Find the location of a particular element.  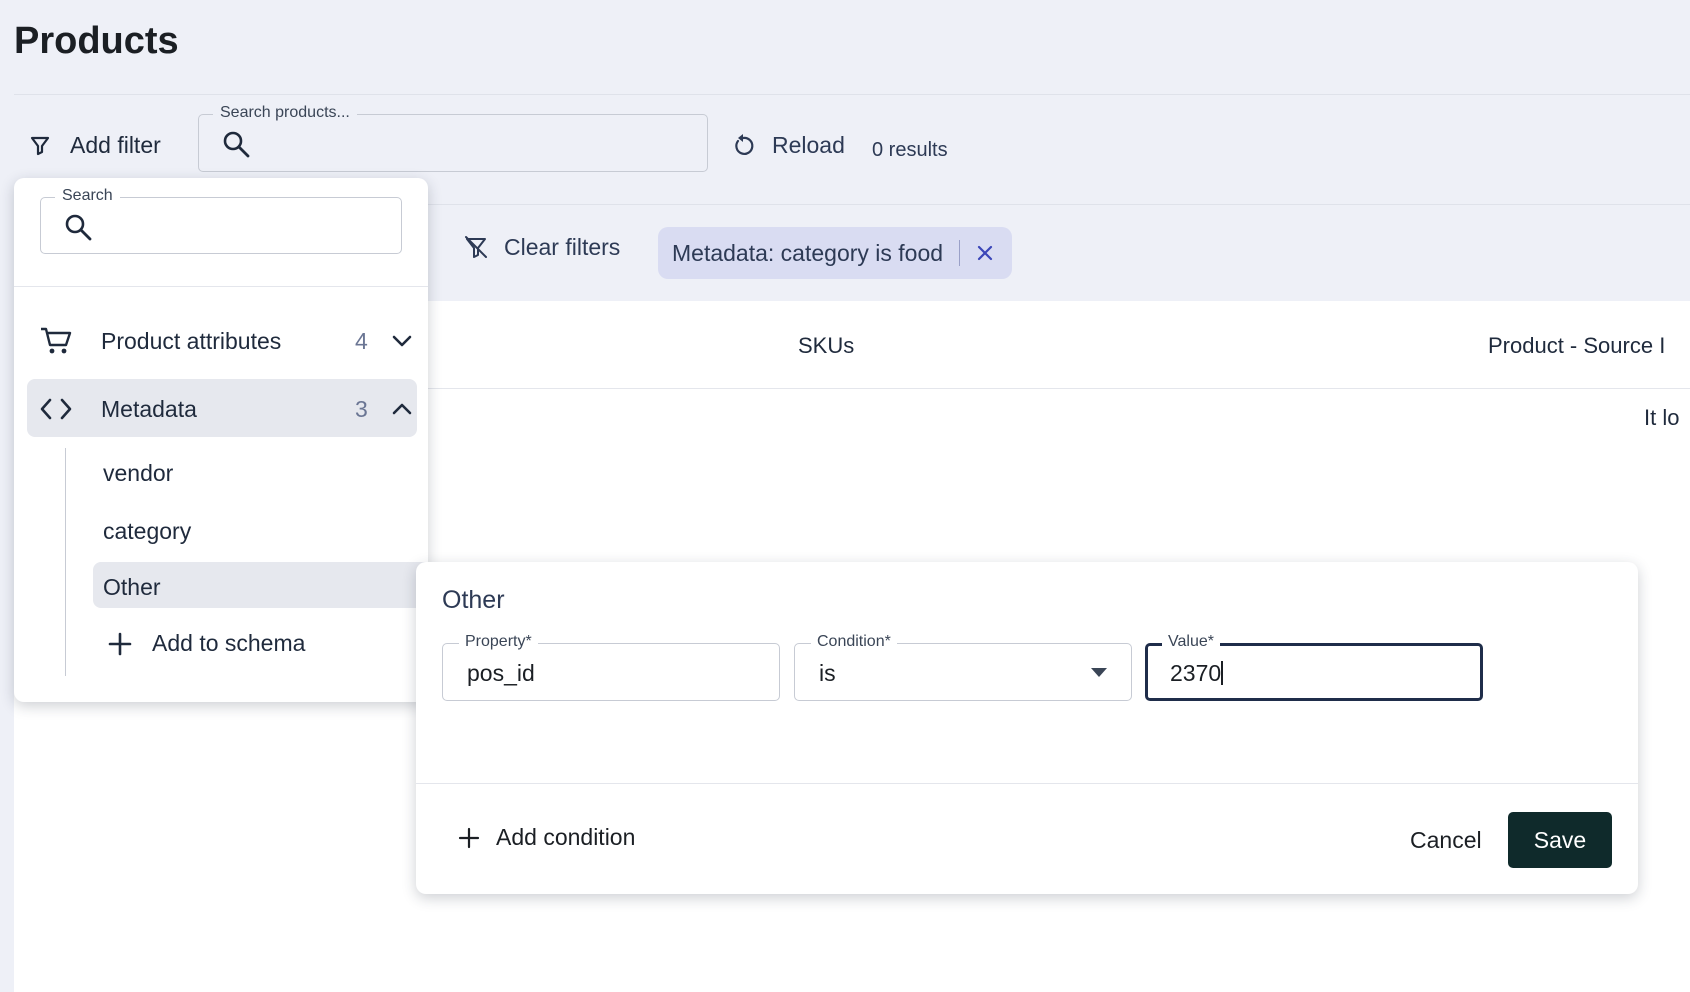

add-filter-button: Add filter is located at coordinates (94, 145).